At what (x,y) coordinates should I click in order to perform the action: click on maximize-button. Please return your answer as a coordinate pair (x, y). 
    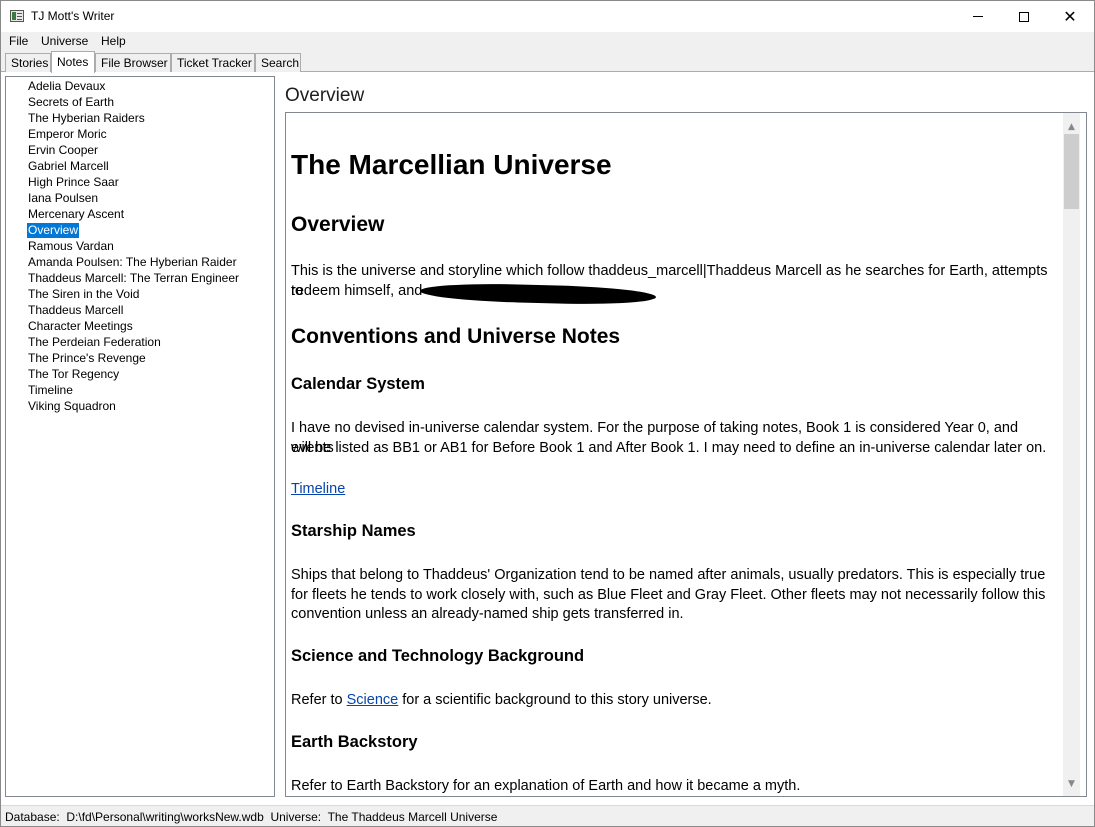
    Looking at the image, I should click on (1024, 16).